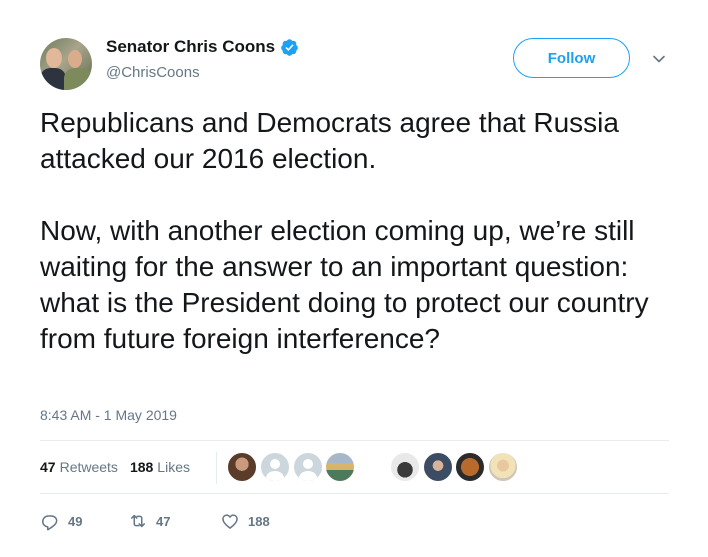 The height and width of the screenshot is (557, 708). What do you see at coordinates (354, 493) in the screenshot?
I see `divider-bottom` at bounding box center [354, 493].